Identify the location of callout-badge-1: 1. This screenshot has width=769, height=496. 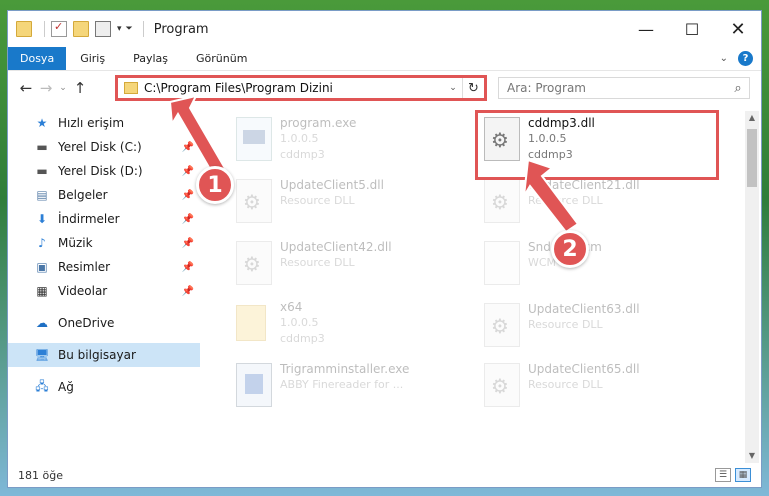
(215, 185).